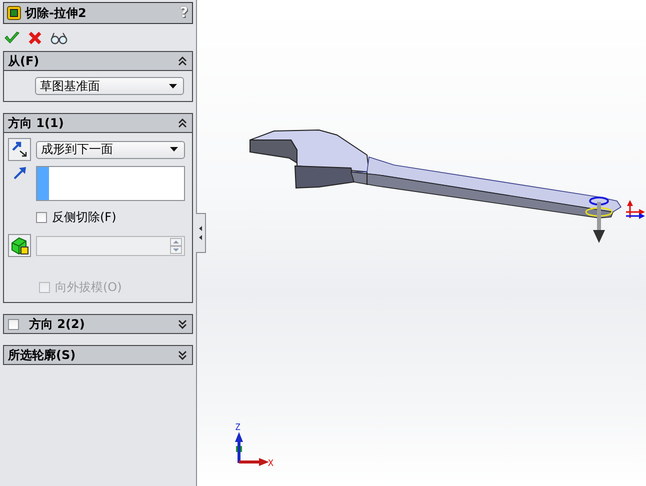 Image resolution: width=646 pixels, height=486 pixels. I want to click on section-title: 方向 2(2), so click(57, 324).